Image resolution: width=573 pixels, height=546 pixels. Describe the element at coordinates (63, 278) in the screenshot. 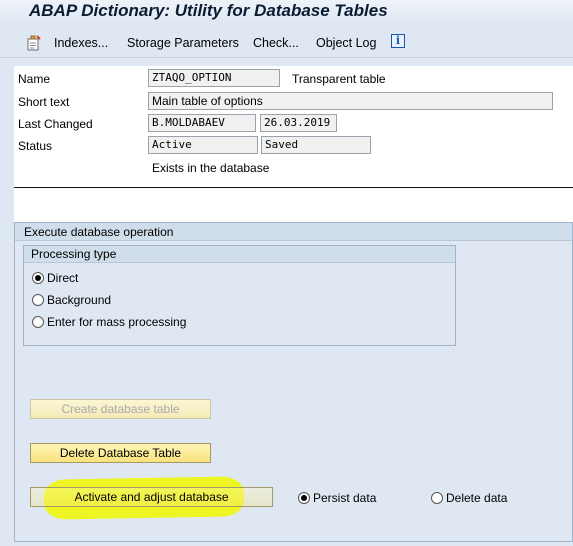

I see `radio-direct-label: Direct` at that location.